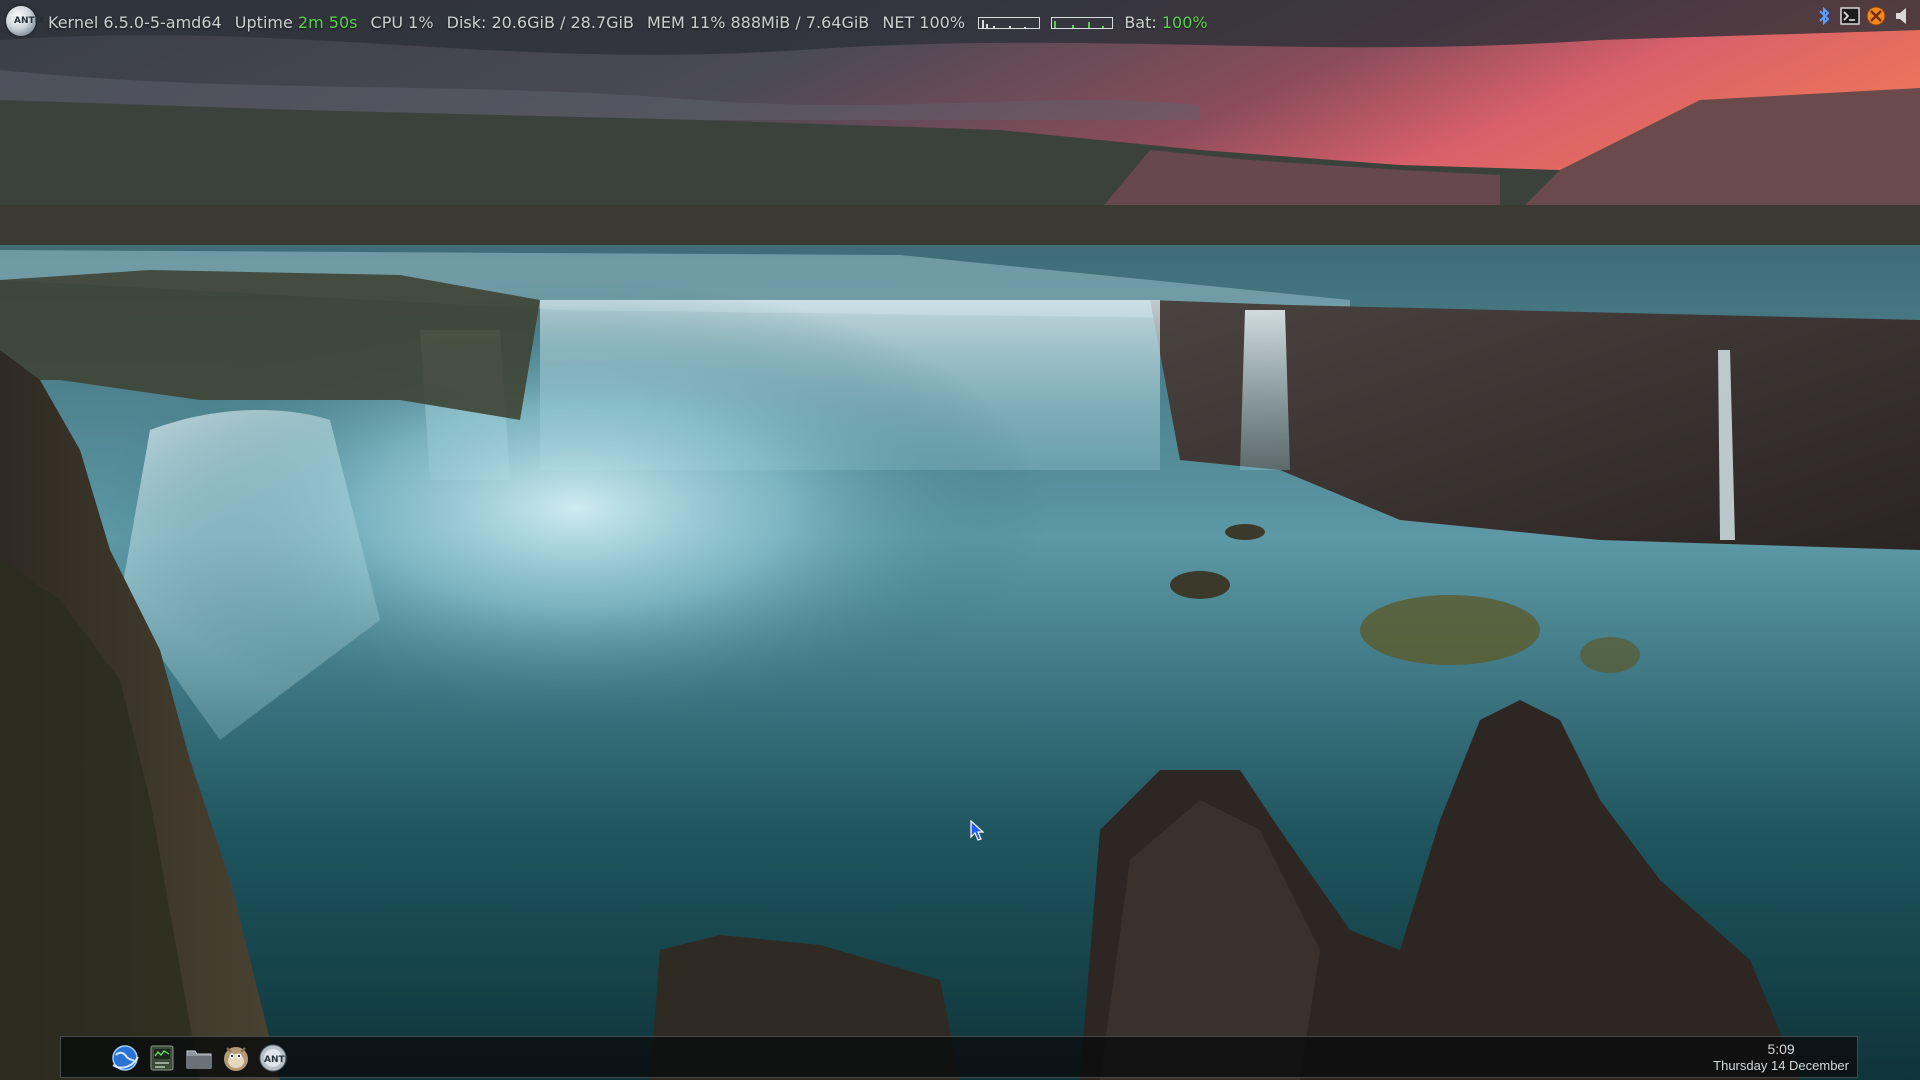  Describe the element at coordinates (758, 22) in the screenshot. I see `memory-usage: MEM 11% 888MiB / 7.64GiB` at that location.